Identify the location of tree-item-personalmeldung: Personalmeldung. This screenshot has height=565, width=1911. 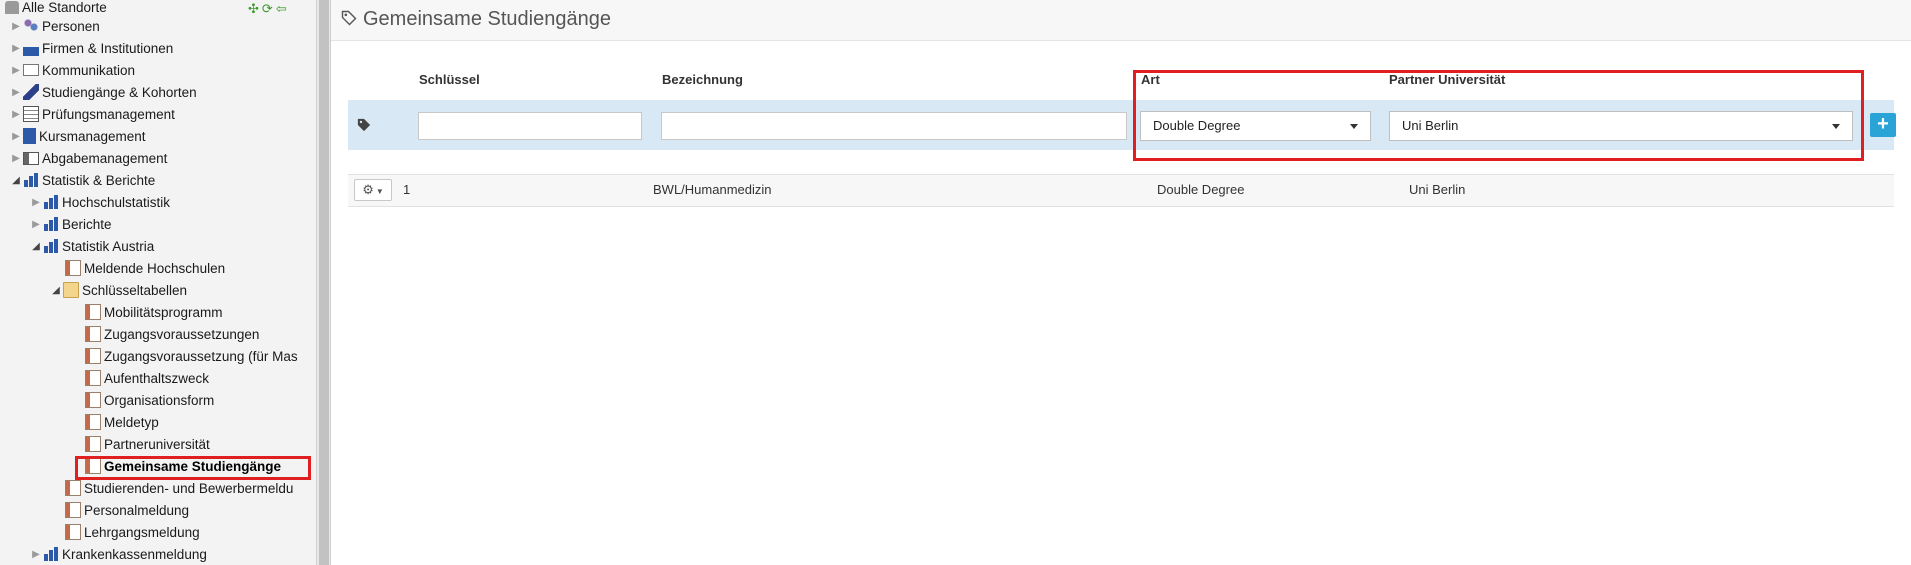
(126, 511).